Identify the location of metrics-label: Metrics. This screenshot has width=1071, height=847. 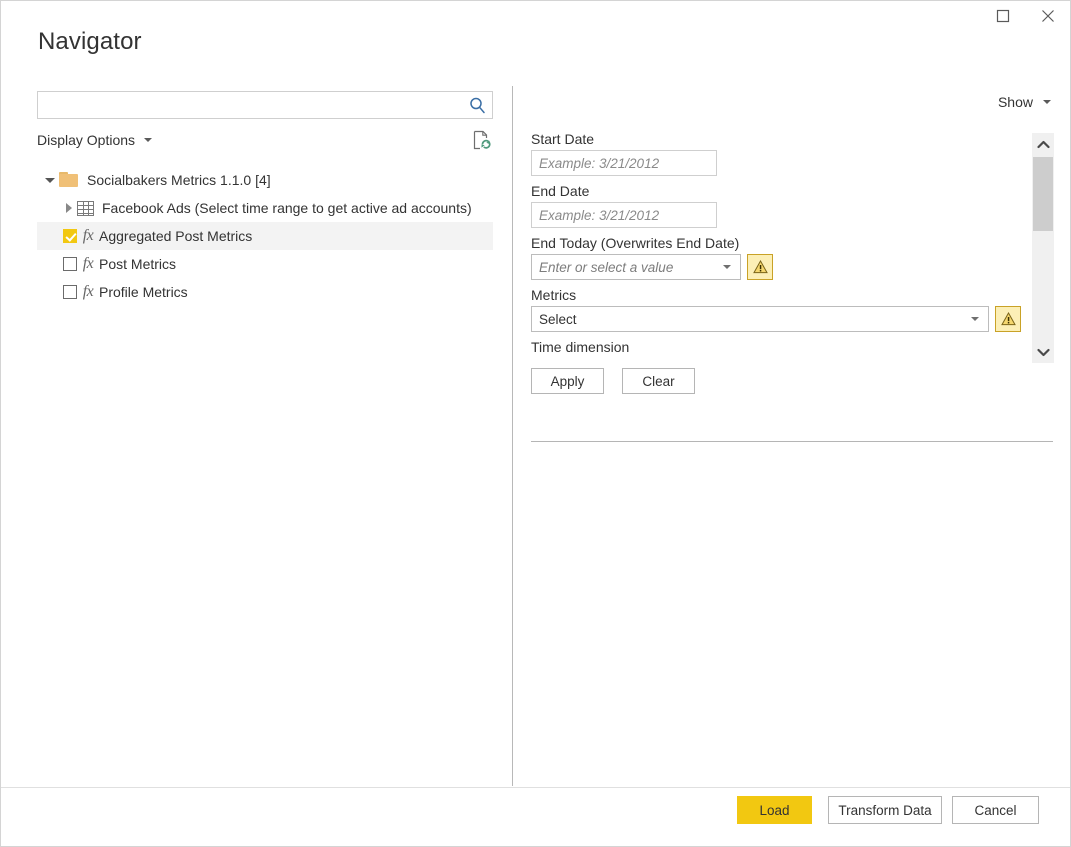
(554, 295).